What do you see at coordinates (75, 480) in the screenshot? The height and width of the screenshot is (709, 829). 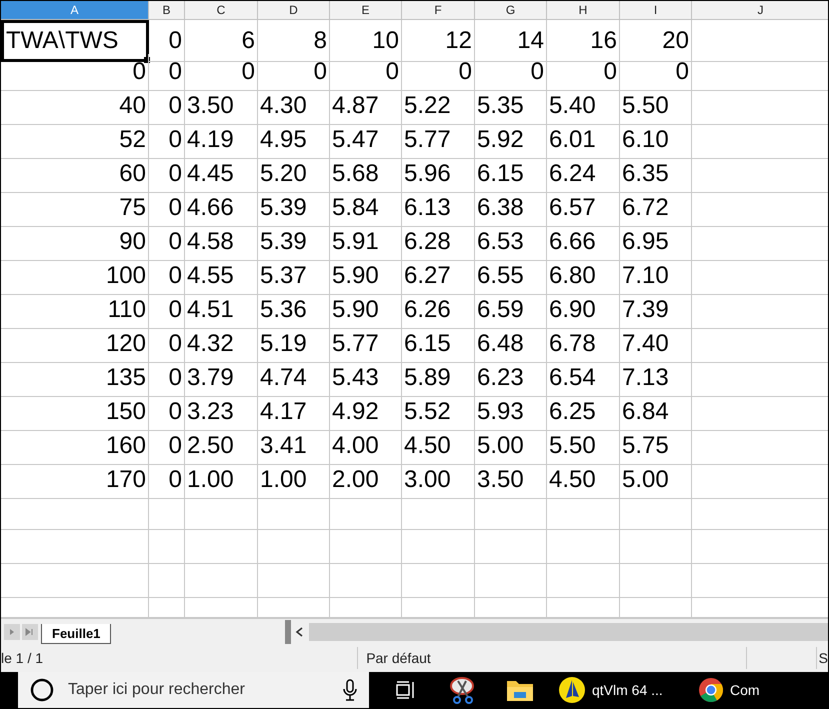 I see `table-cell: 170` at bounding box center [75, 480].